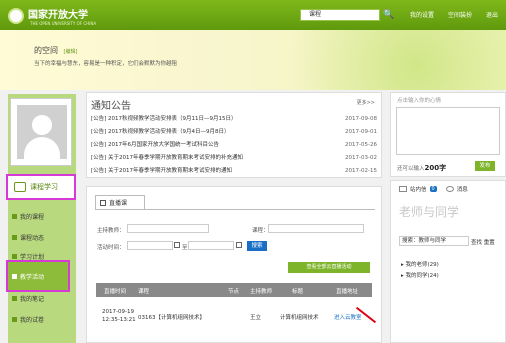 This screenshot has width=506, height=343. Describe the element at coordinates (448, 131) in the screenshot. I see `status-textarea` at that location.